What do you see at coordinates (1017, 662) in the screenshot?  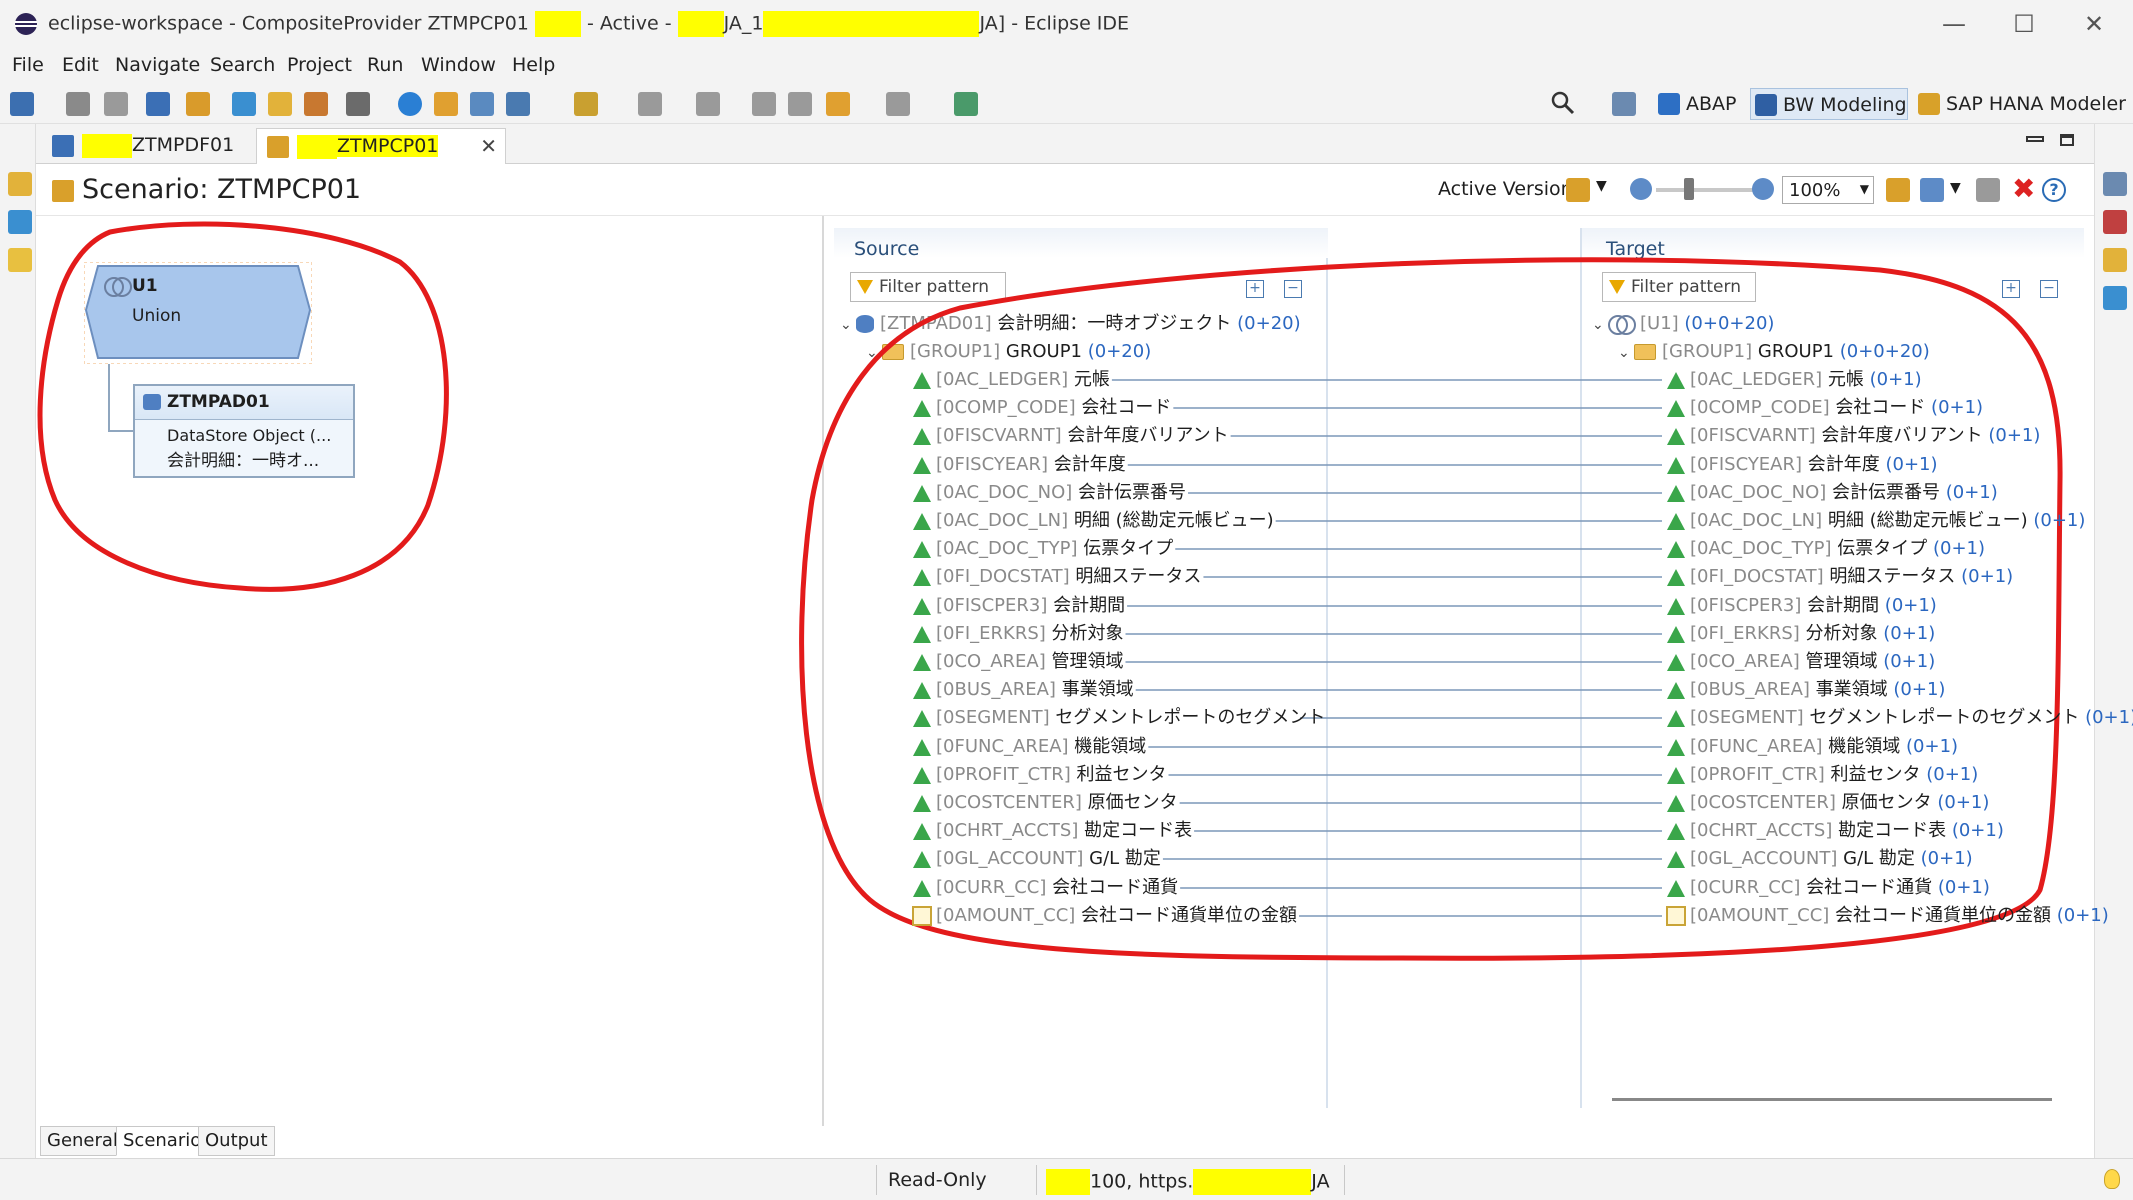 I see `source-field-row: [0CO_AREA] 管理領域` at bounding box center [1017, 662].